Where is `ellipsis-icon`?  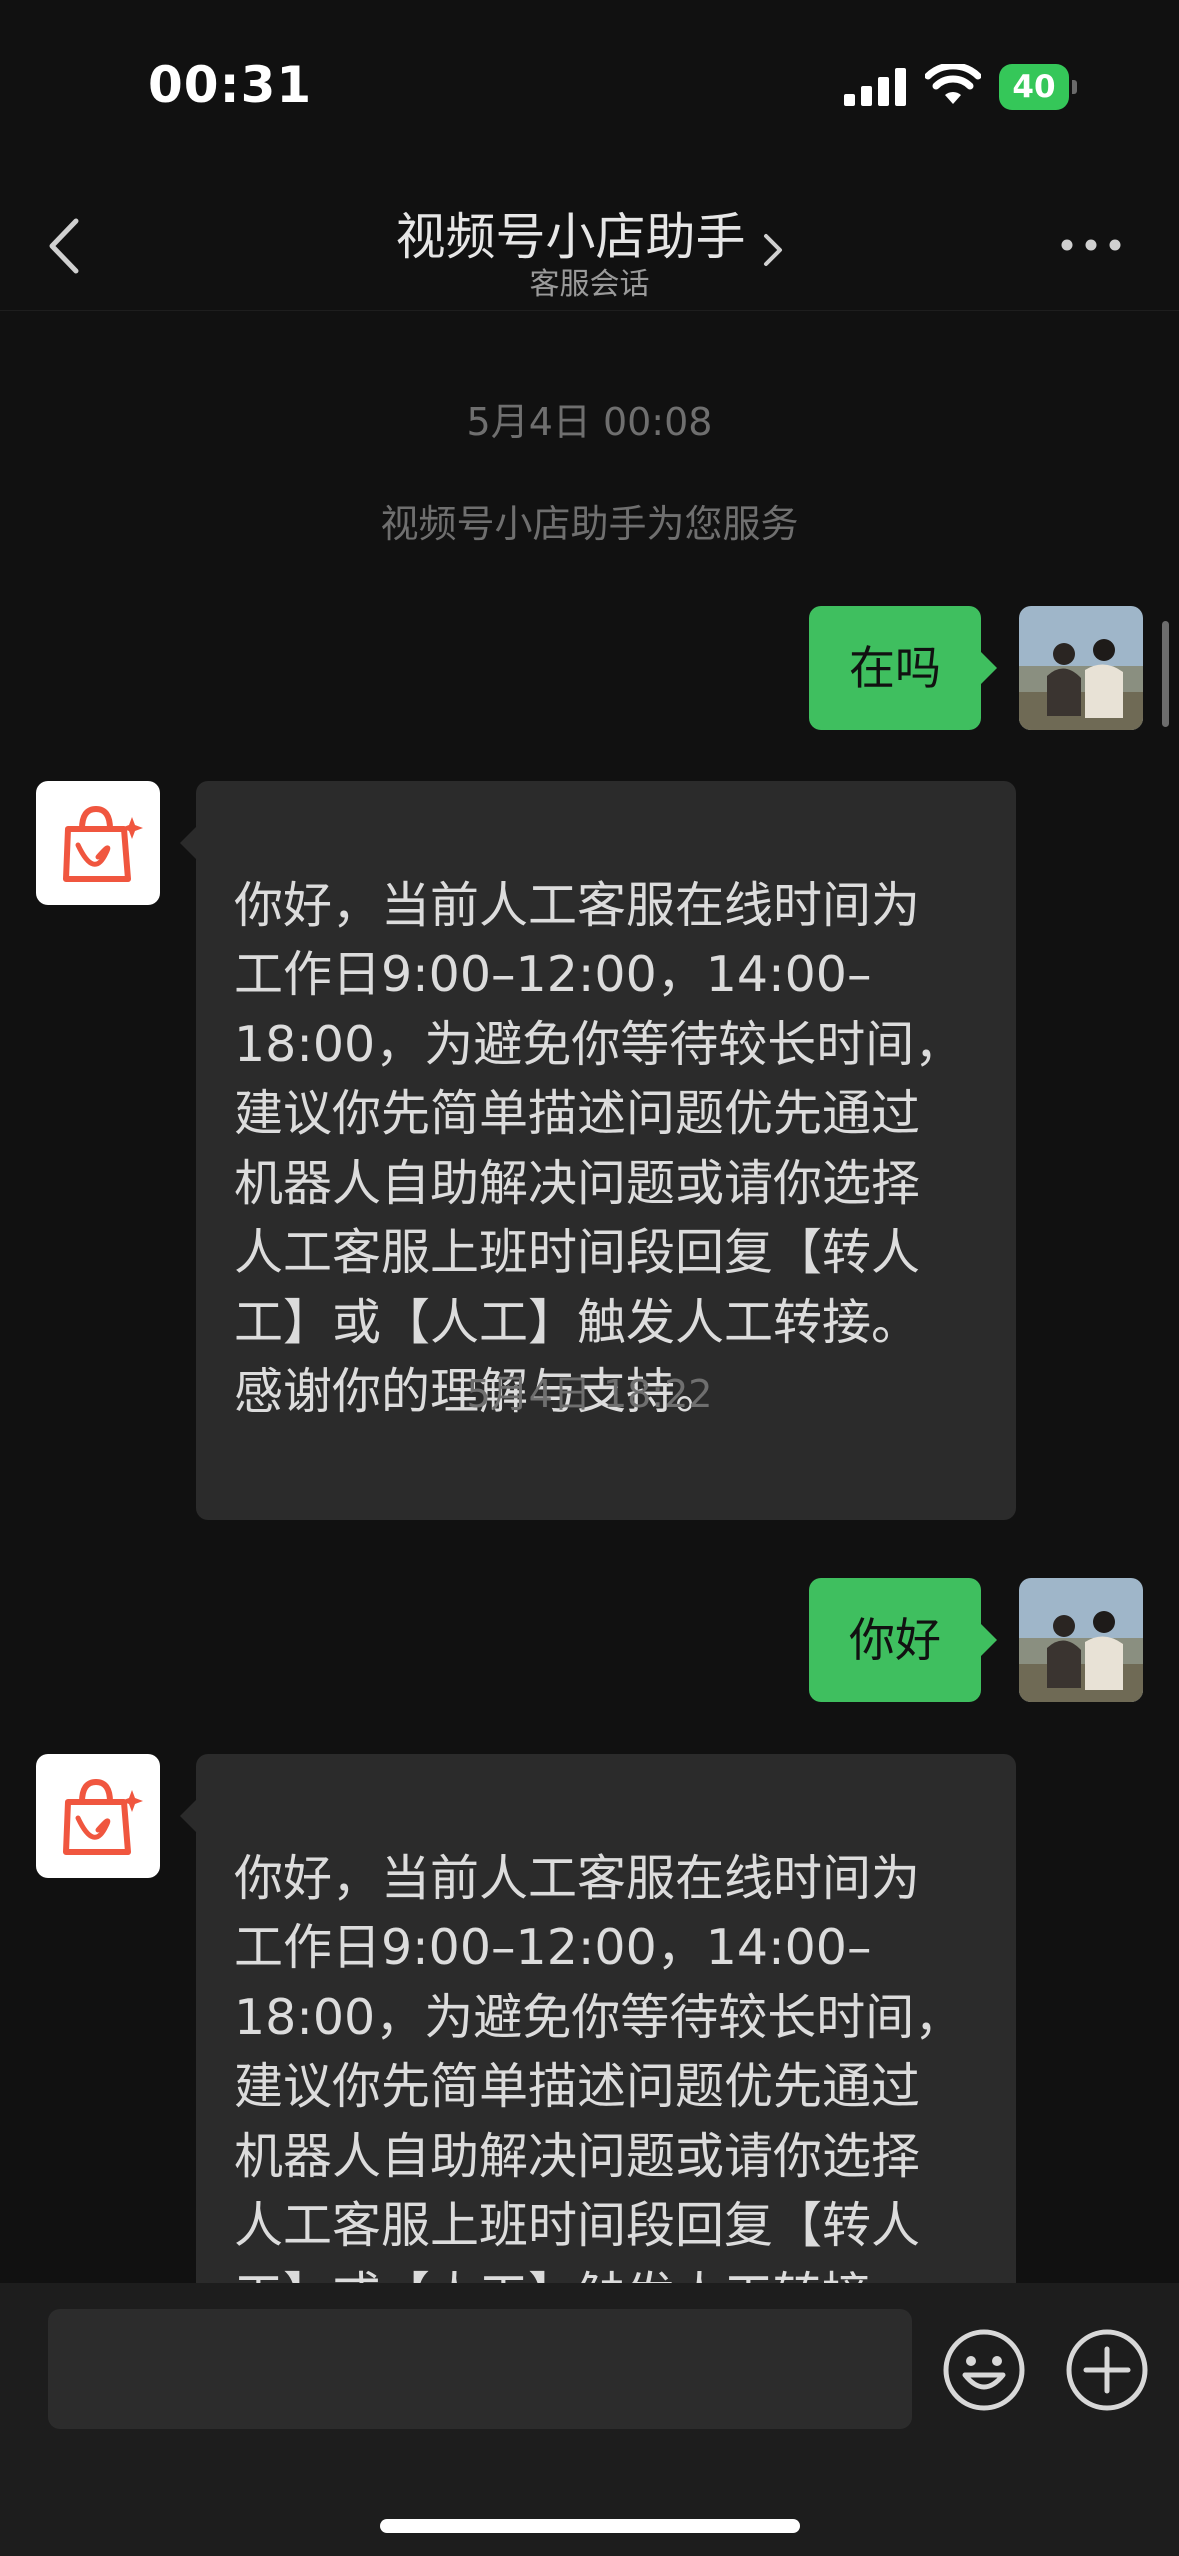 ellipsis-icon is located at coordinates (1091, 245).